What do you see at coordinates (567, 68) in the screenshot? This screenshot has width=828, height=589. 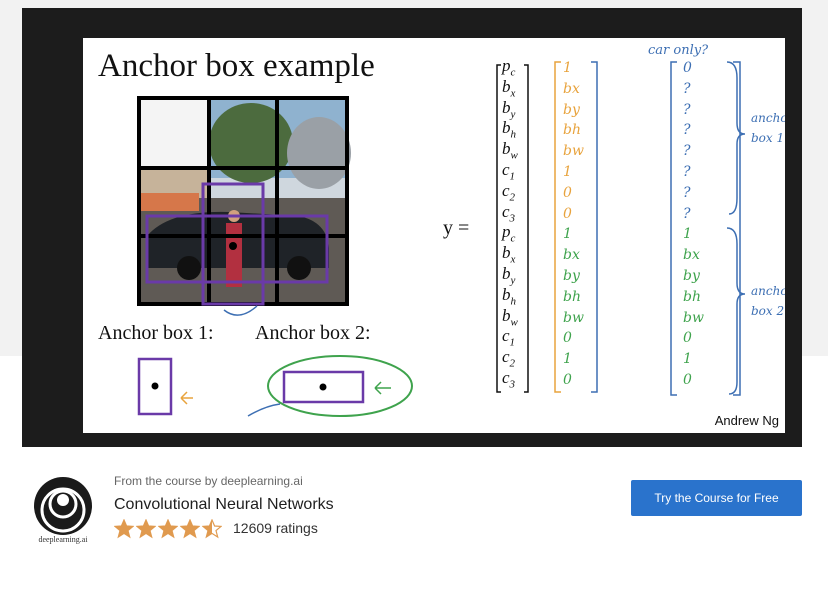 I see `col1-value-0: 1` at bounding box center [567, 68].